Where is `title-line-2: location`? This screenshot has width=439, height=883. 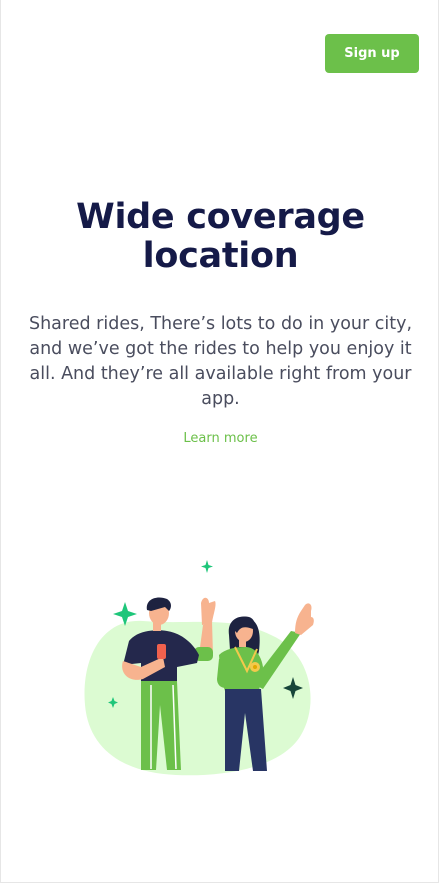 title-line-2: location is located at coordinates (220, 256).